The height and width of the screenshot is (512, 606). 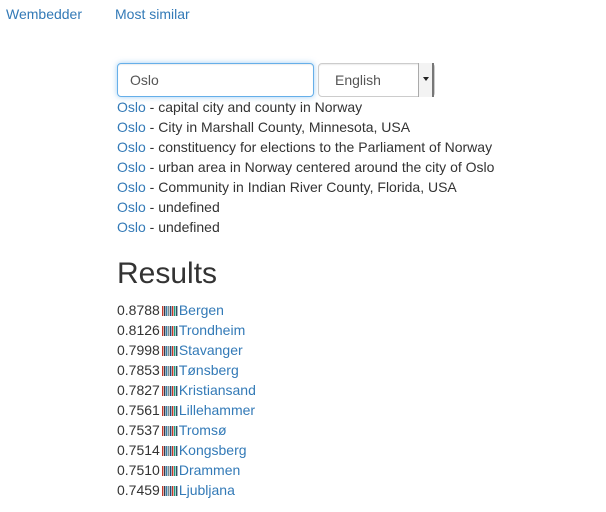 I want to click on result-row: 0.7510 Drammen, so click(x=186, y=470).